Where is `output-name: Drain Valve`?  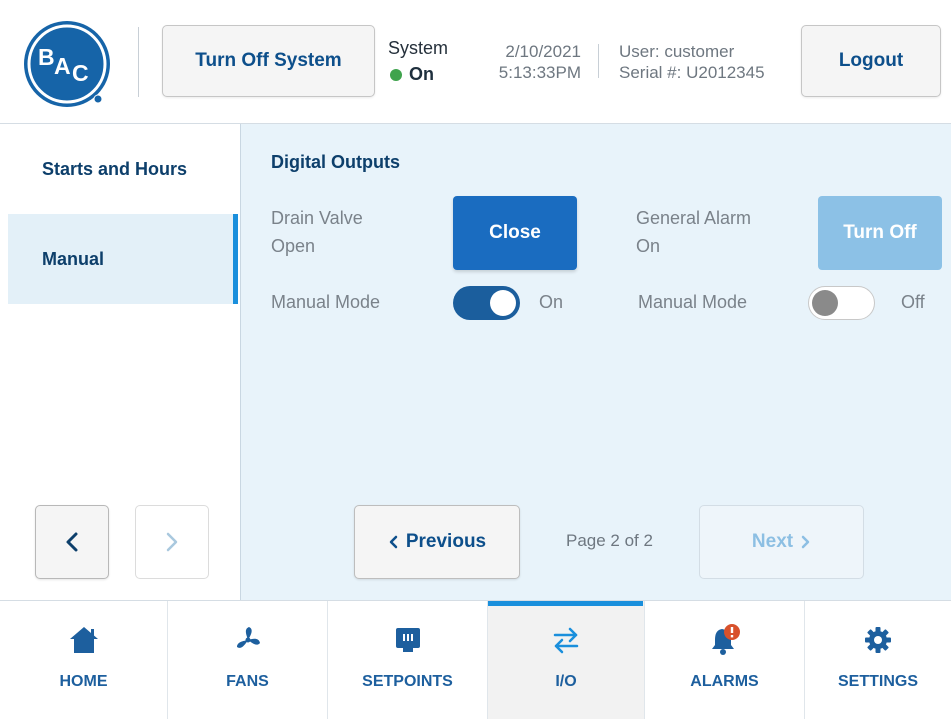 output-name: Drain Valve is located at coordinates (317, 218).